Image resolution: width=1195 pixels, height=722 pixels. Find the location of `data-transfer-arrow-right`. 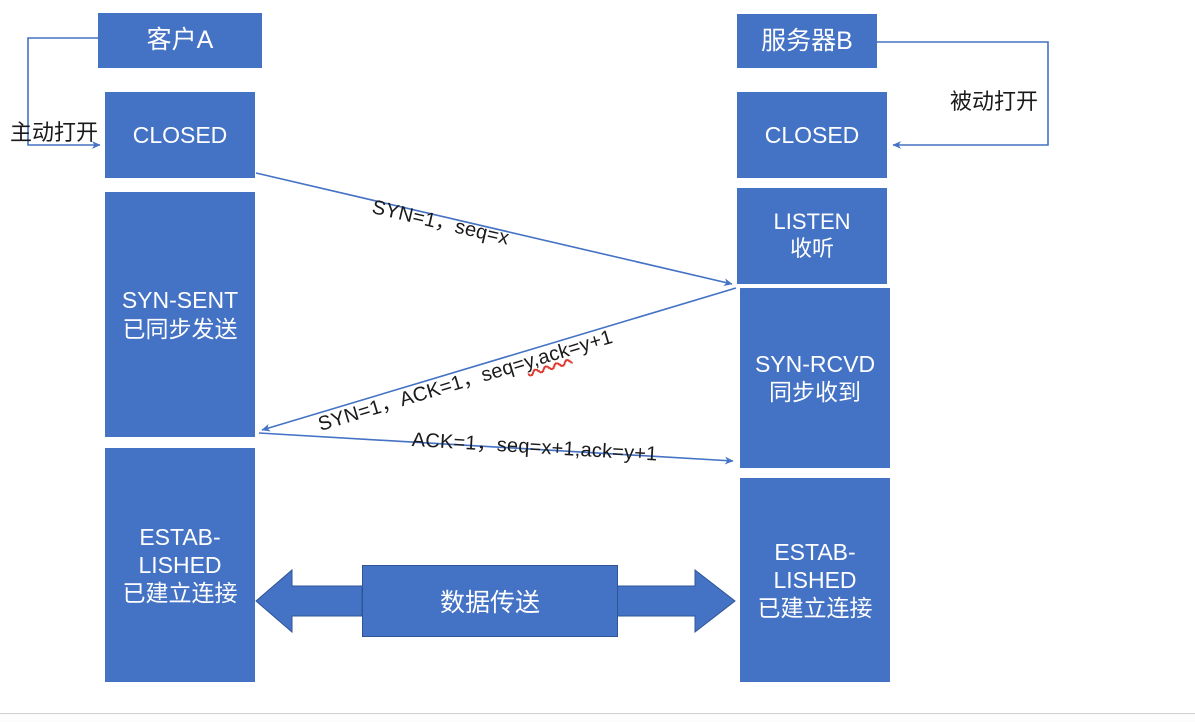

data-transfer-arrow-right is located at coordinates (676, 601).